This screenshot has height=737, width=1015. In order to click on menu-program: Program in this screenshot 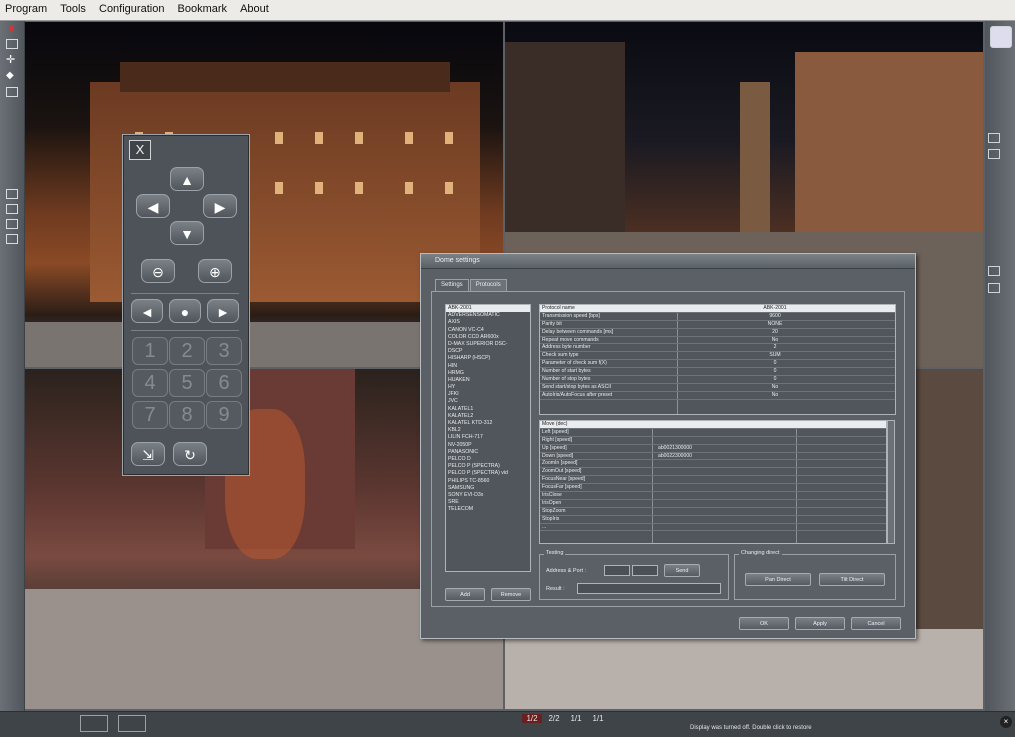, I will do `click(26, 7)`.